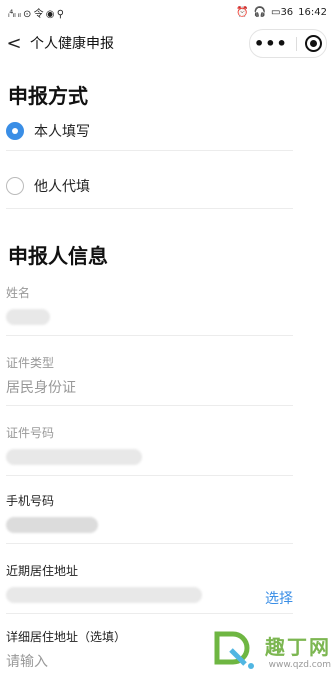 The image size is (335, 676). What do you see at coordinates (15, 186) in the screenshot?
I see `radio-unchecked-icon` at bounding box center [15, 186].